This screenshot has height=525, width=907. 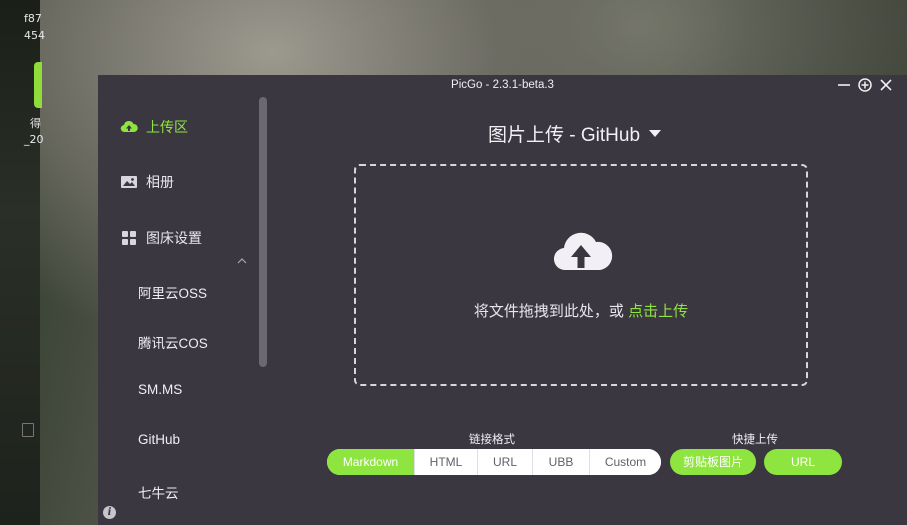 What do you see at coordinates (446, 462) in the screenshot?
I see `format-html-button: HTML` at bounding box center [446, 462].